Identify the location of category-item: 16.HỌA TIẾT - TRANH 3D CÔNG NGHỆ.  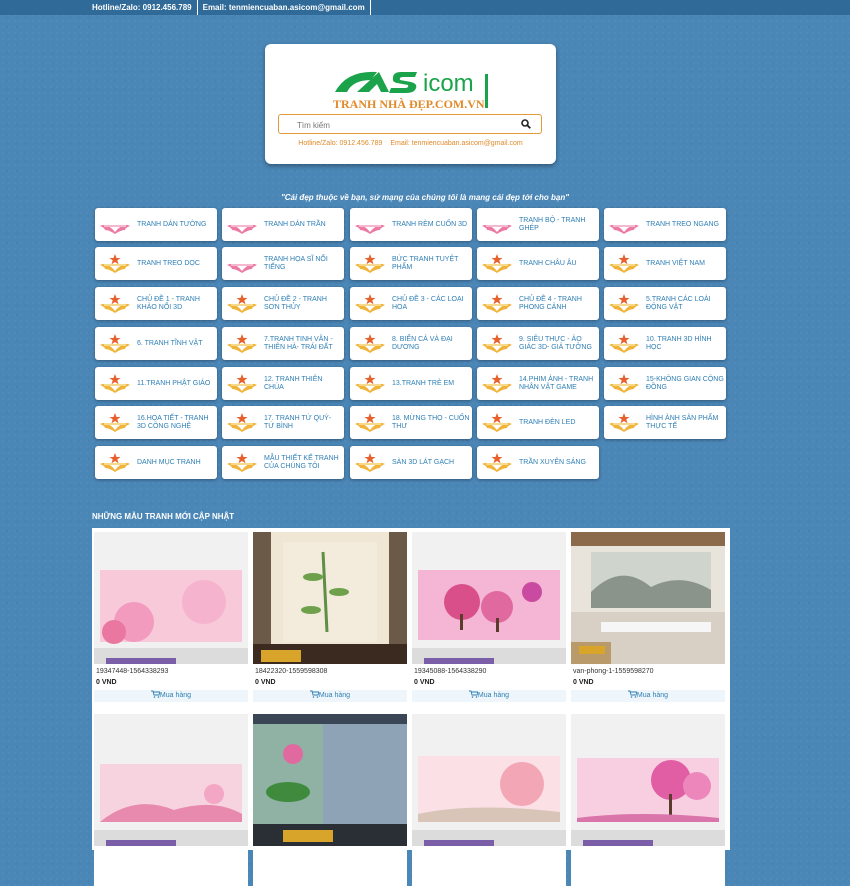
(156, 422).